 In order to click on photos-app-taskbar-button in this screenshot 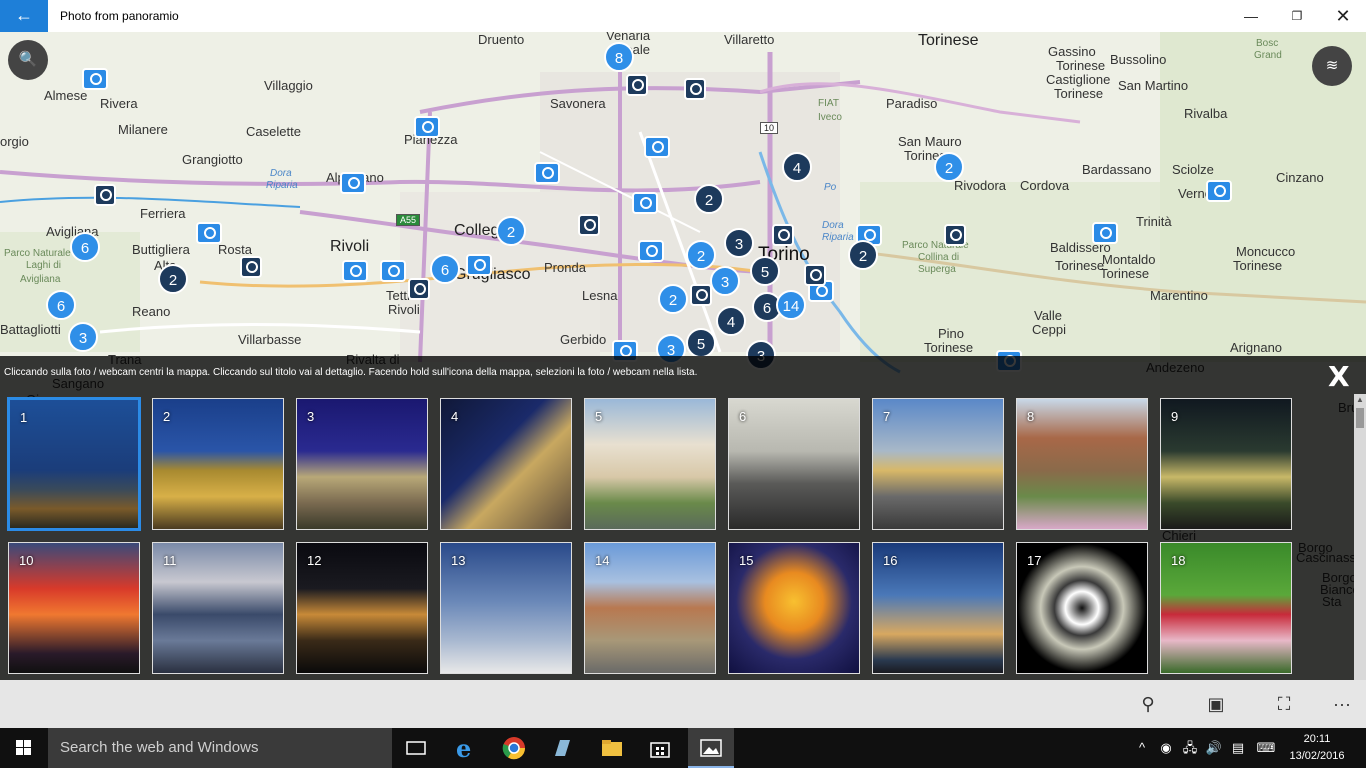, I will do `click(711, 748)`.